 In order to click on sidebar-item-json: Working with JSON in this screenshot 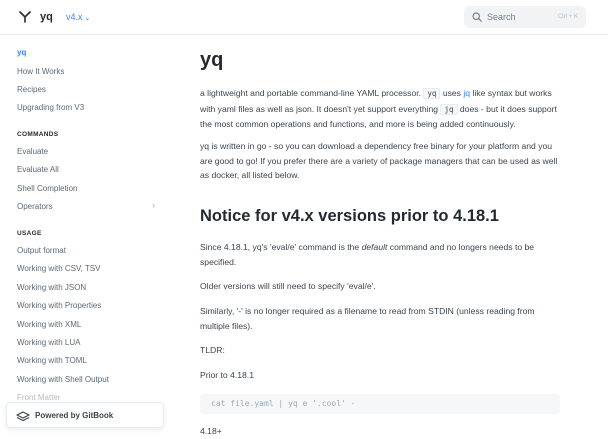, I will do `click(51, 287)`.